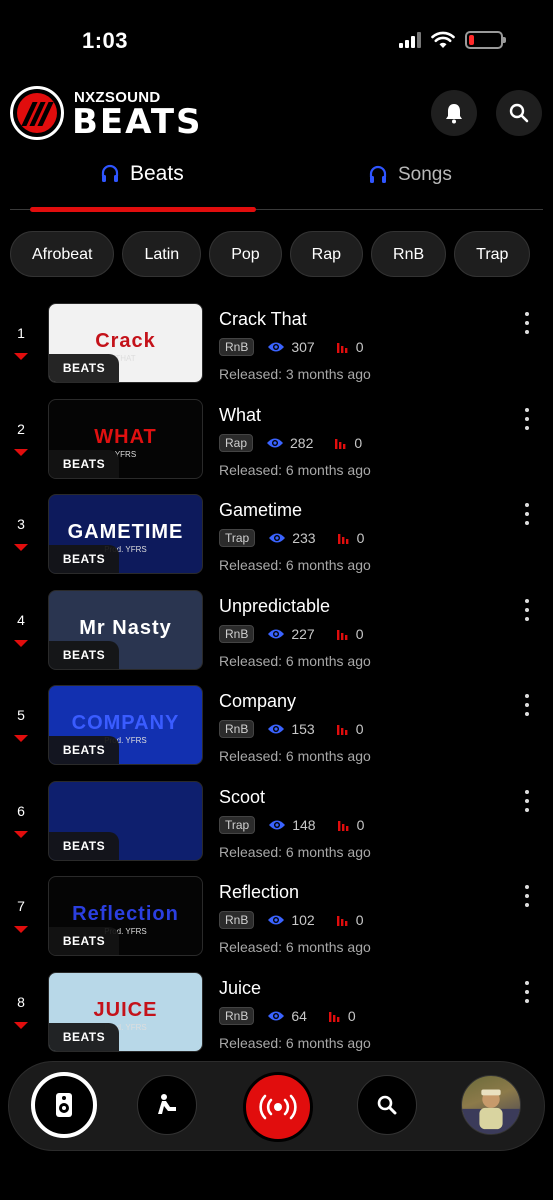 The width and height of the screenshot is (553, 1200). Describe the element at coordinates (21, 524) in the screenshot. I see `rank-number: 3` at that location.